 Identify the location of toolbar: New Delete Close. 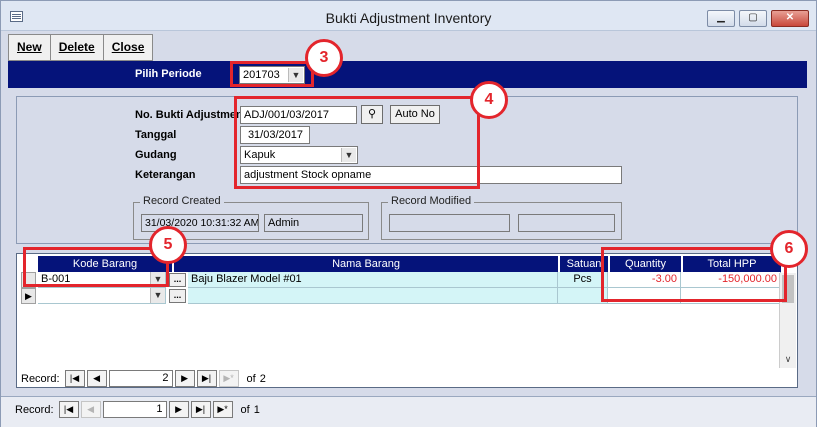
(81, 47).